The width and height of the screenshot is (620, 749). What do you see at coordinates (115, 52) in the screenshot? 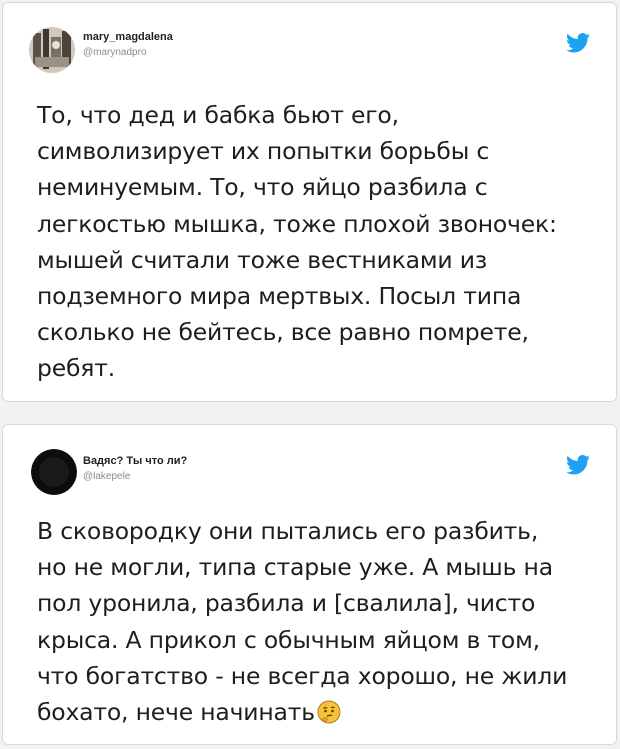
I see `author-handle: @marynadpro` at bounding box center [115, 52].